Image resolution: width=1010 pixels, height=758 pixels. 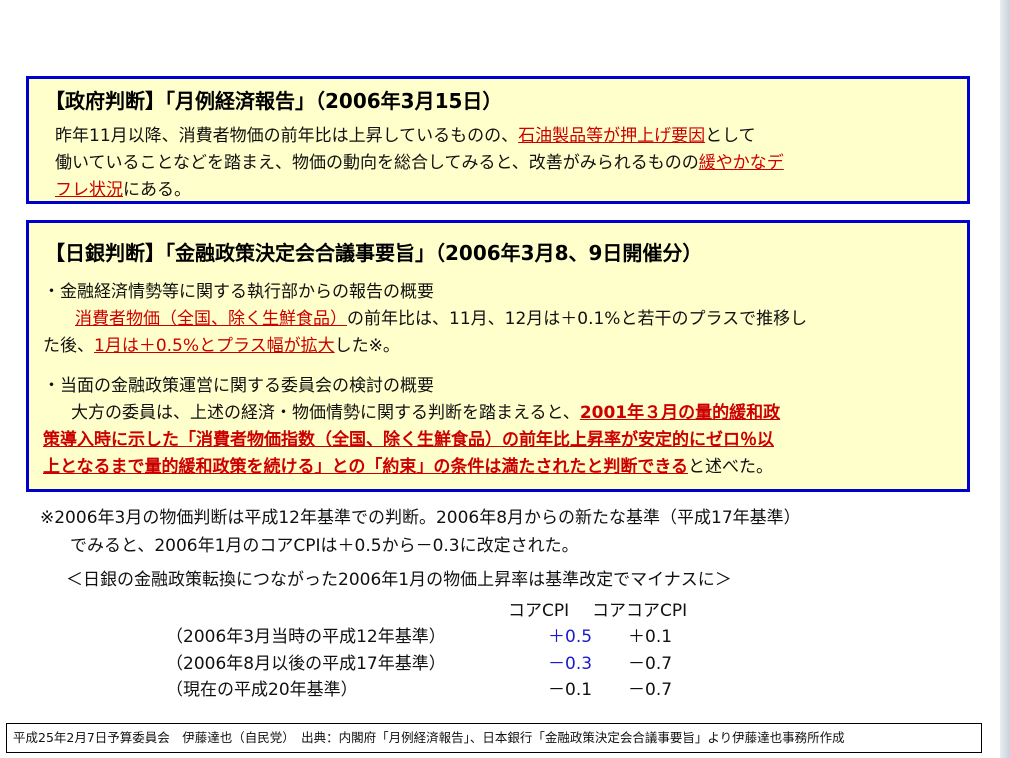 What do you see at coordinates (425, 346) in the screenshot?
I see `text-line: た後、1月は＋0.5%とプラス幅が拡大した※。` at bounding box center [425, 346].